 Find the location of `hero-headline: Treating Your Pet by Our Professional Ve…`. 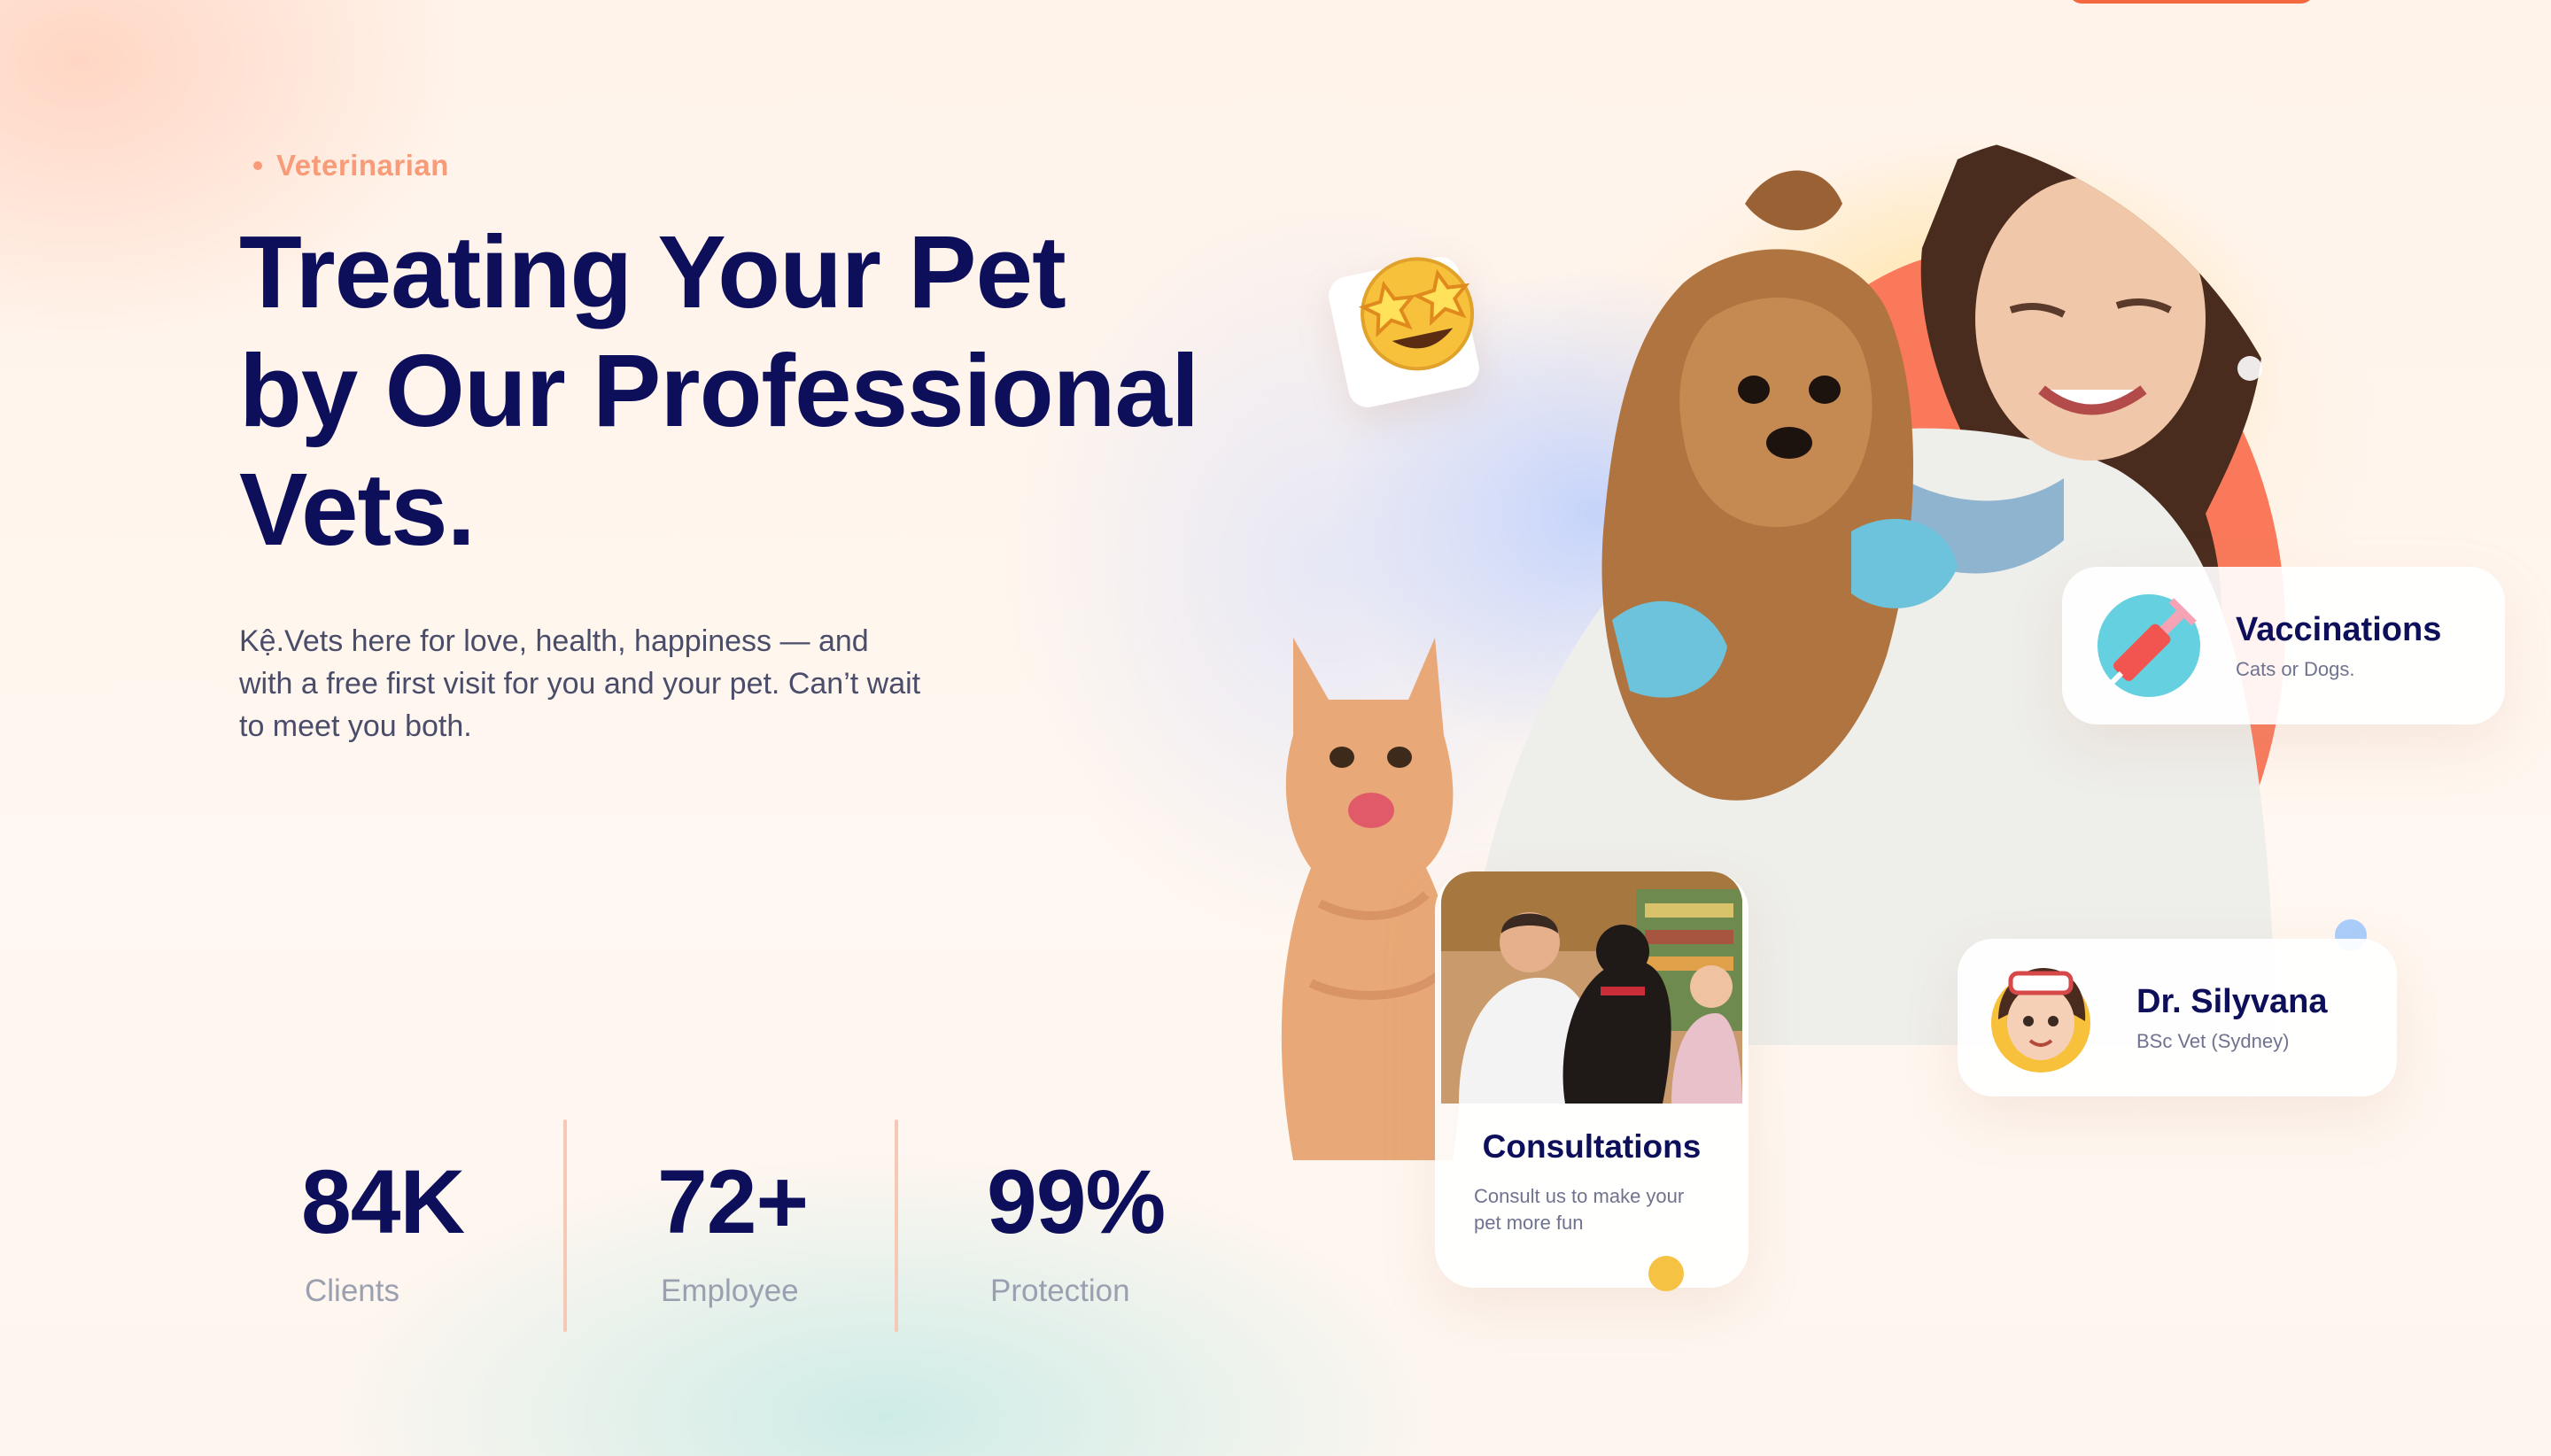

hero-headline: Treating Your Pet by Our Professional Ve… is located at coordinates (735, 391).